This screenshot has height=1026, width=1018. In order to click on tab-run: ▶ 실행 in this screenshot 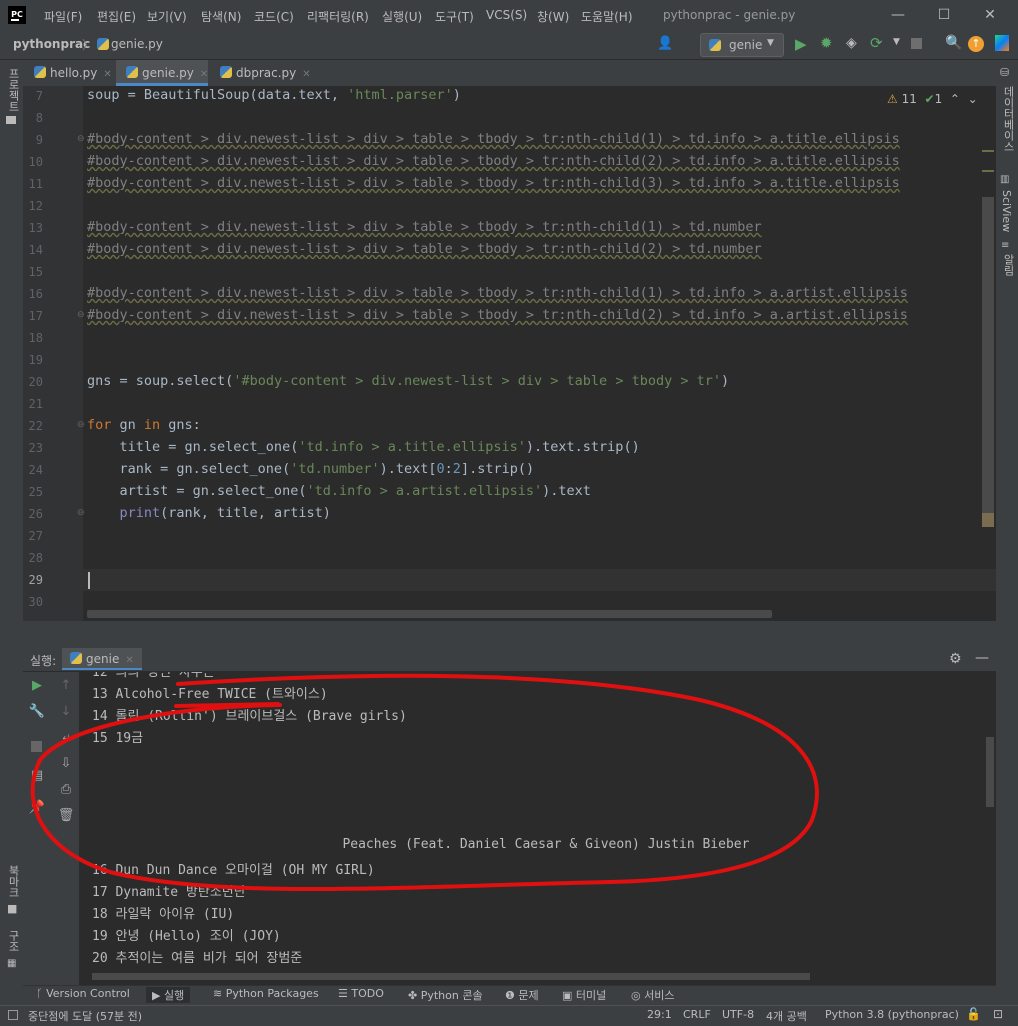, I will do `click(168, 995)`.